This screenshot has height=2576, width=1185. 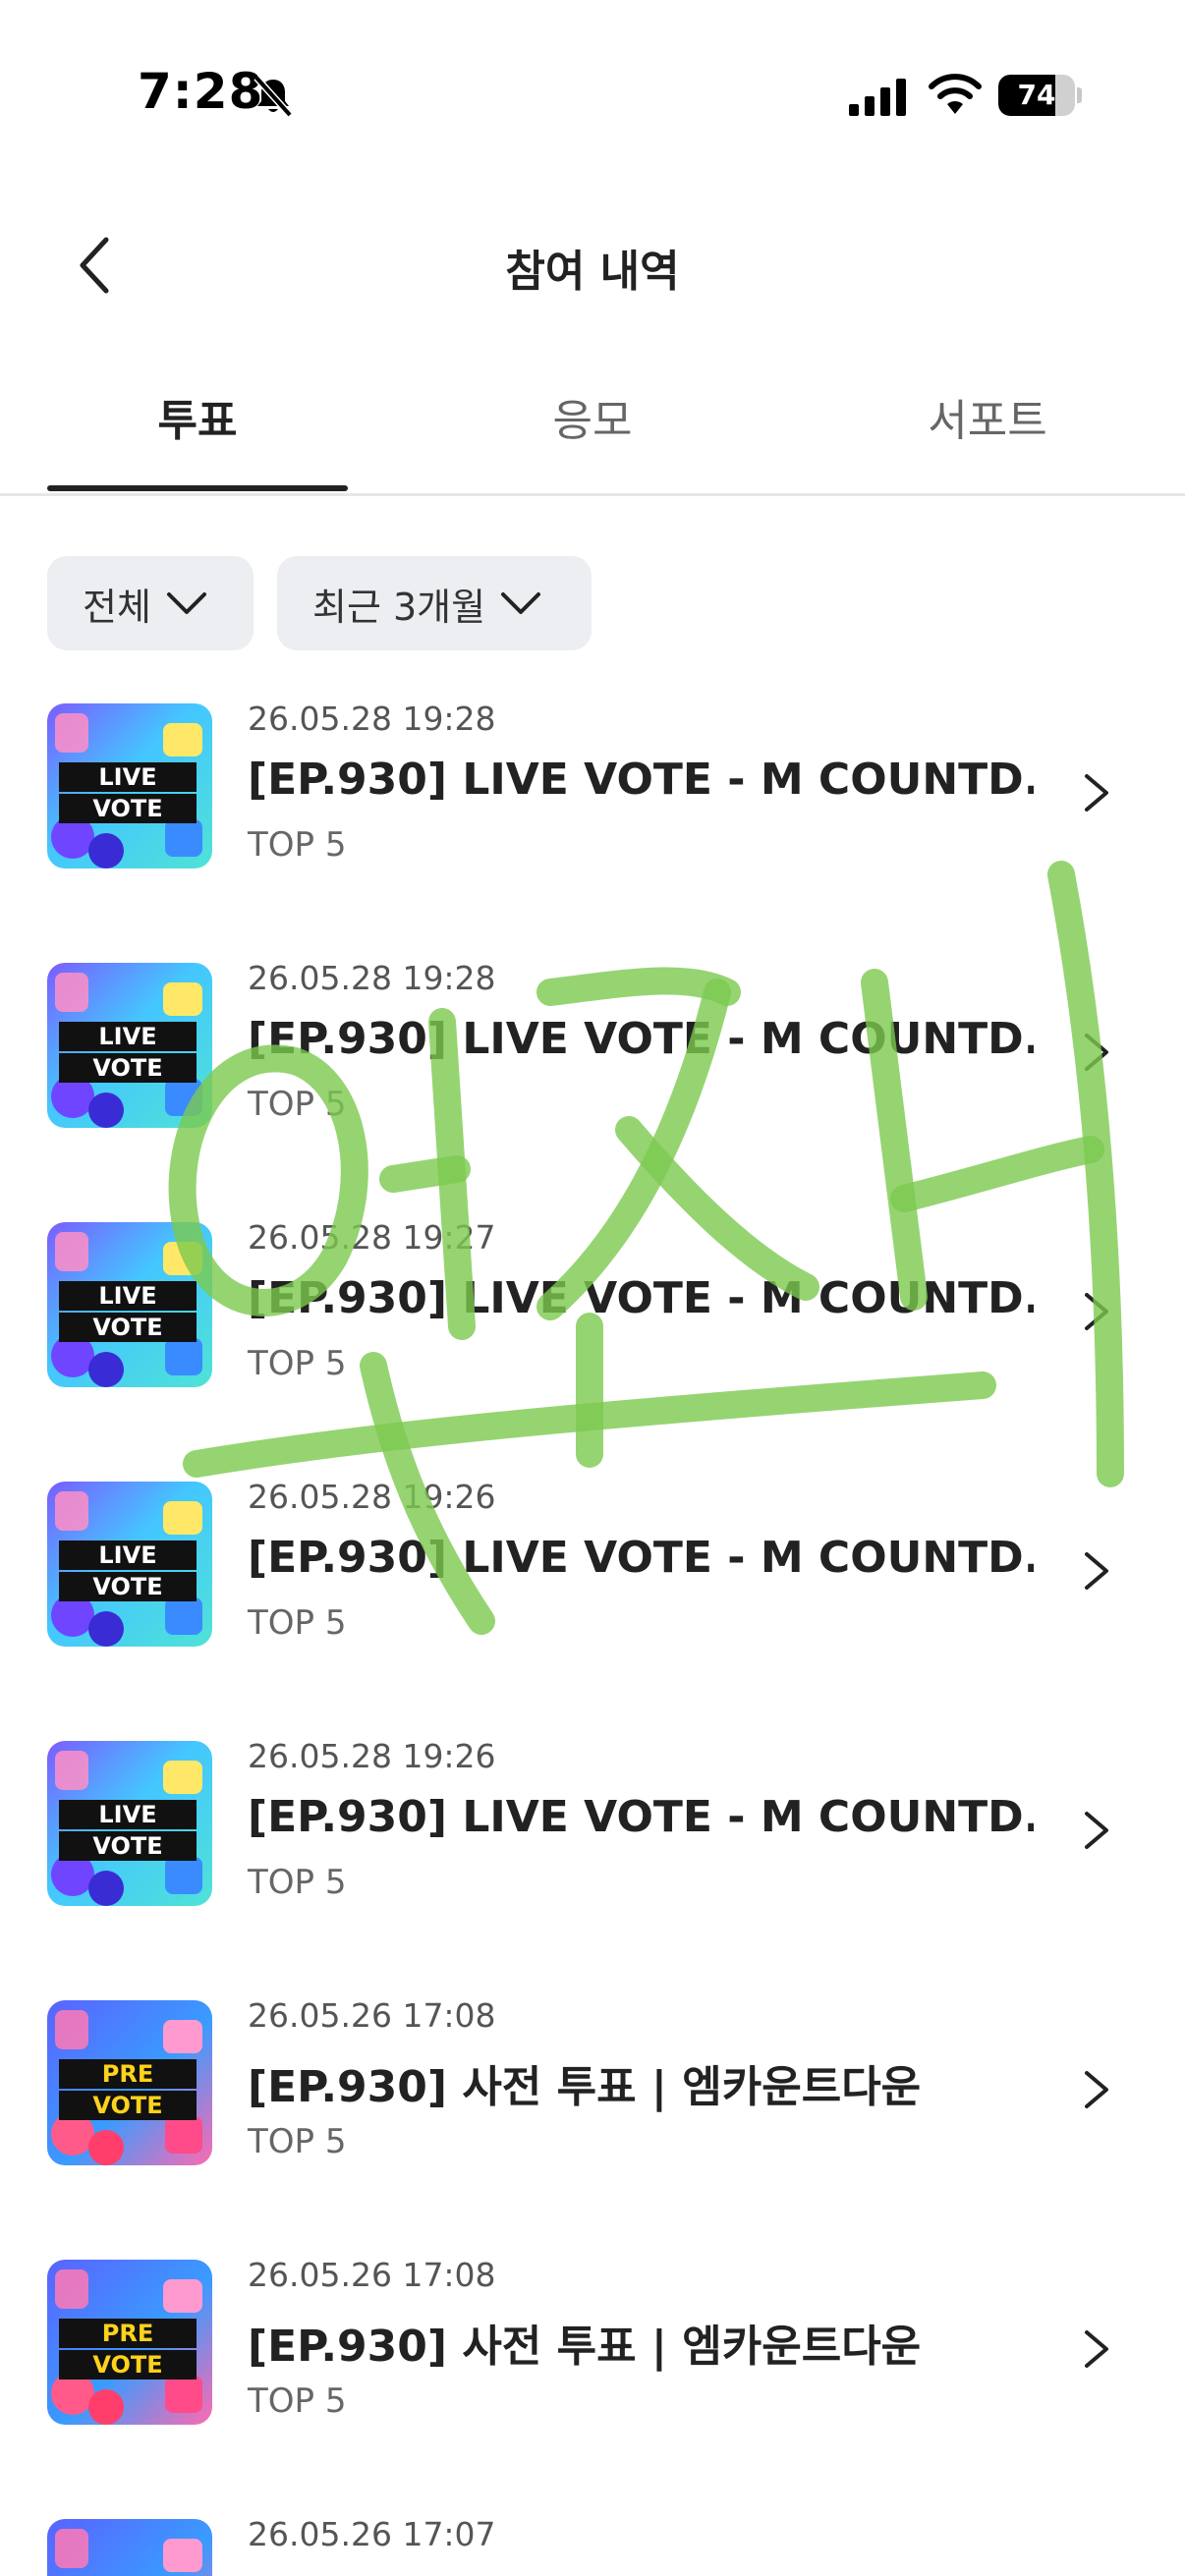 What do you see at coordinates (1037, 95) in the screenshot?
I see `battery-percentage: 74` at bounding box center [1037, 95].